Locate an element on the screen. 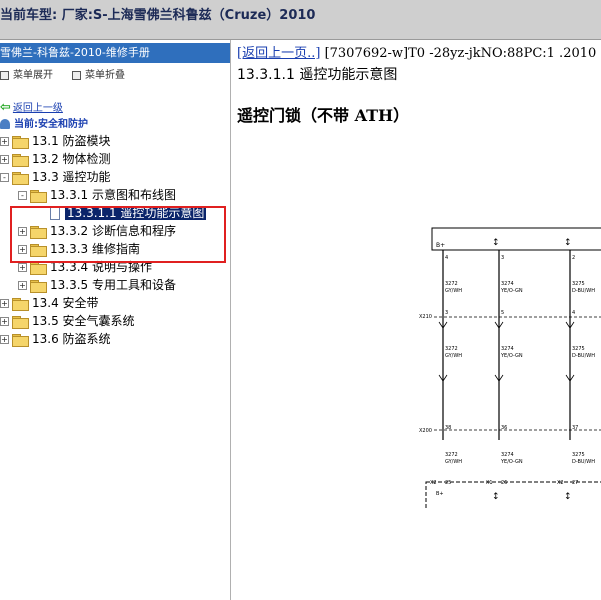 This screenshot has width=601, height=600. current-location: 当前:安全和防护 is located at coordinates (44, 122).